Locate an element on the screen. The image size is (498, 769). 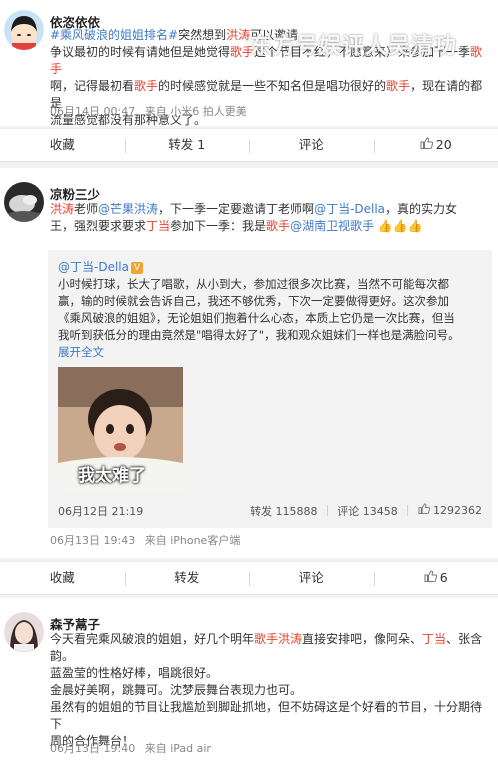
post-meta: 06月14日 00:47 来自 小米6 拍人更美 is located at coordinates (148, 111).